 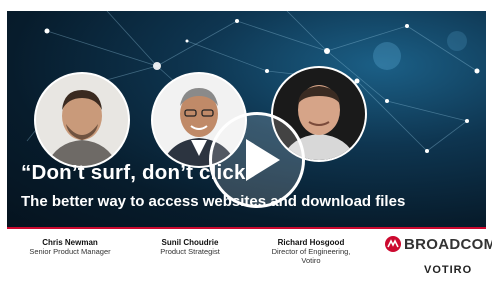 I want to click on votiro-wordmark: VOTIRO, so click(x=448, y=270).